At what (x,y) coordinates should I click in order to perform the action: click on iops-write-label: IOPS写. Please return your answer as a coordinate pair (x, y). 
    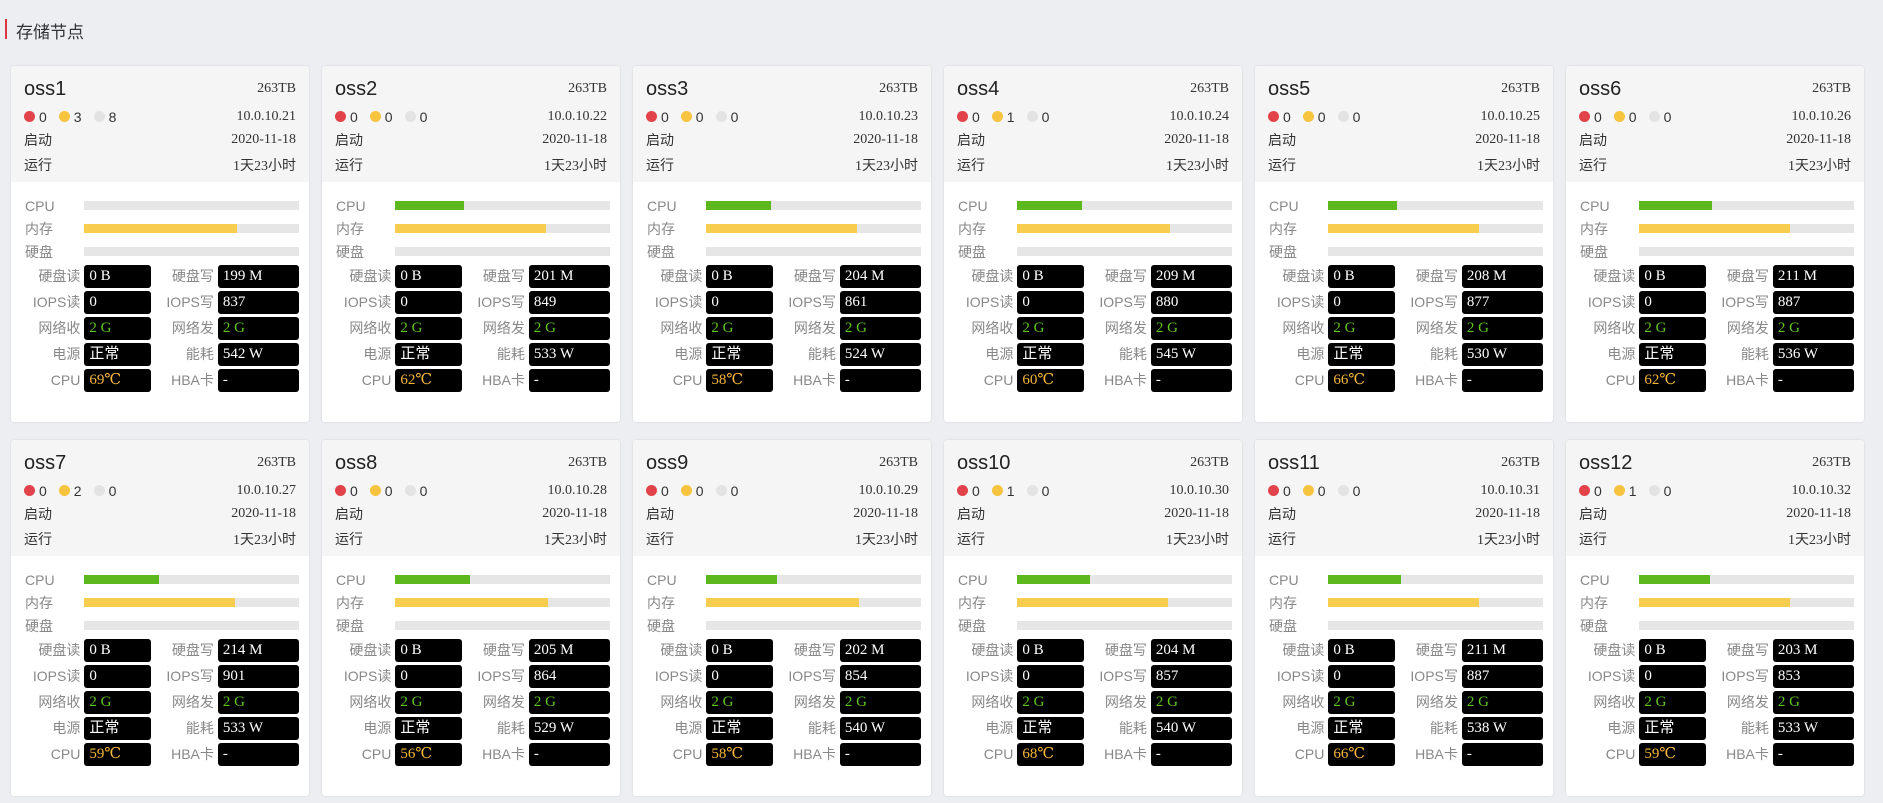
    Looking at the image, I should click on (1745, 302).